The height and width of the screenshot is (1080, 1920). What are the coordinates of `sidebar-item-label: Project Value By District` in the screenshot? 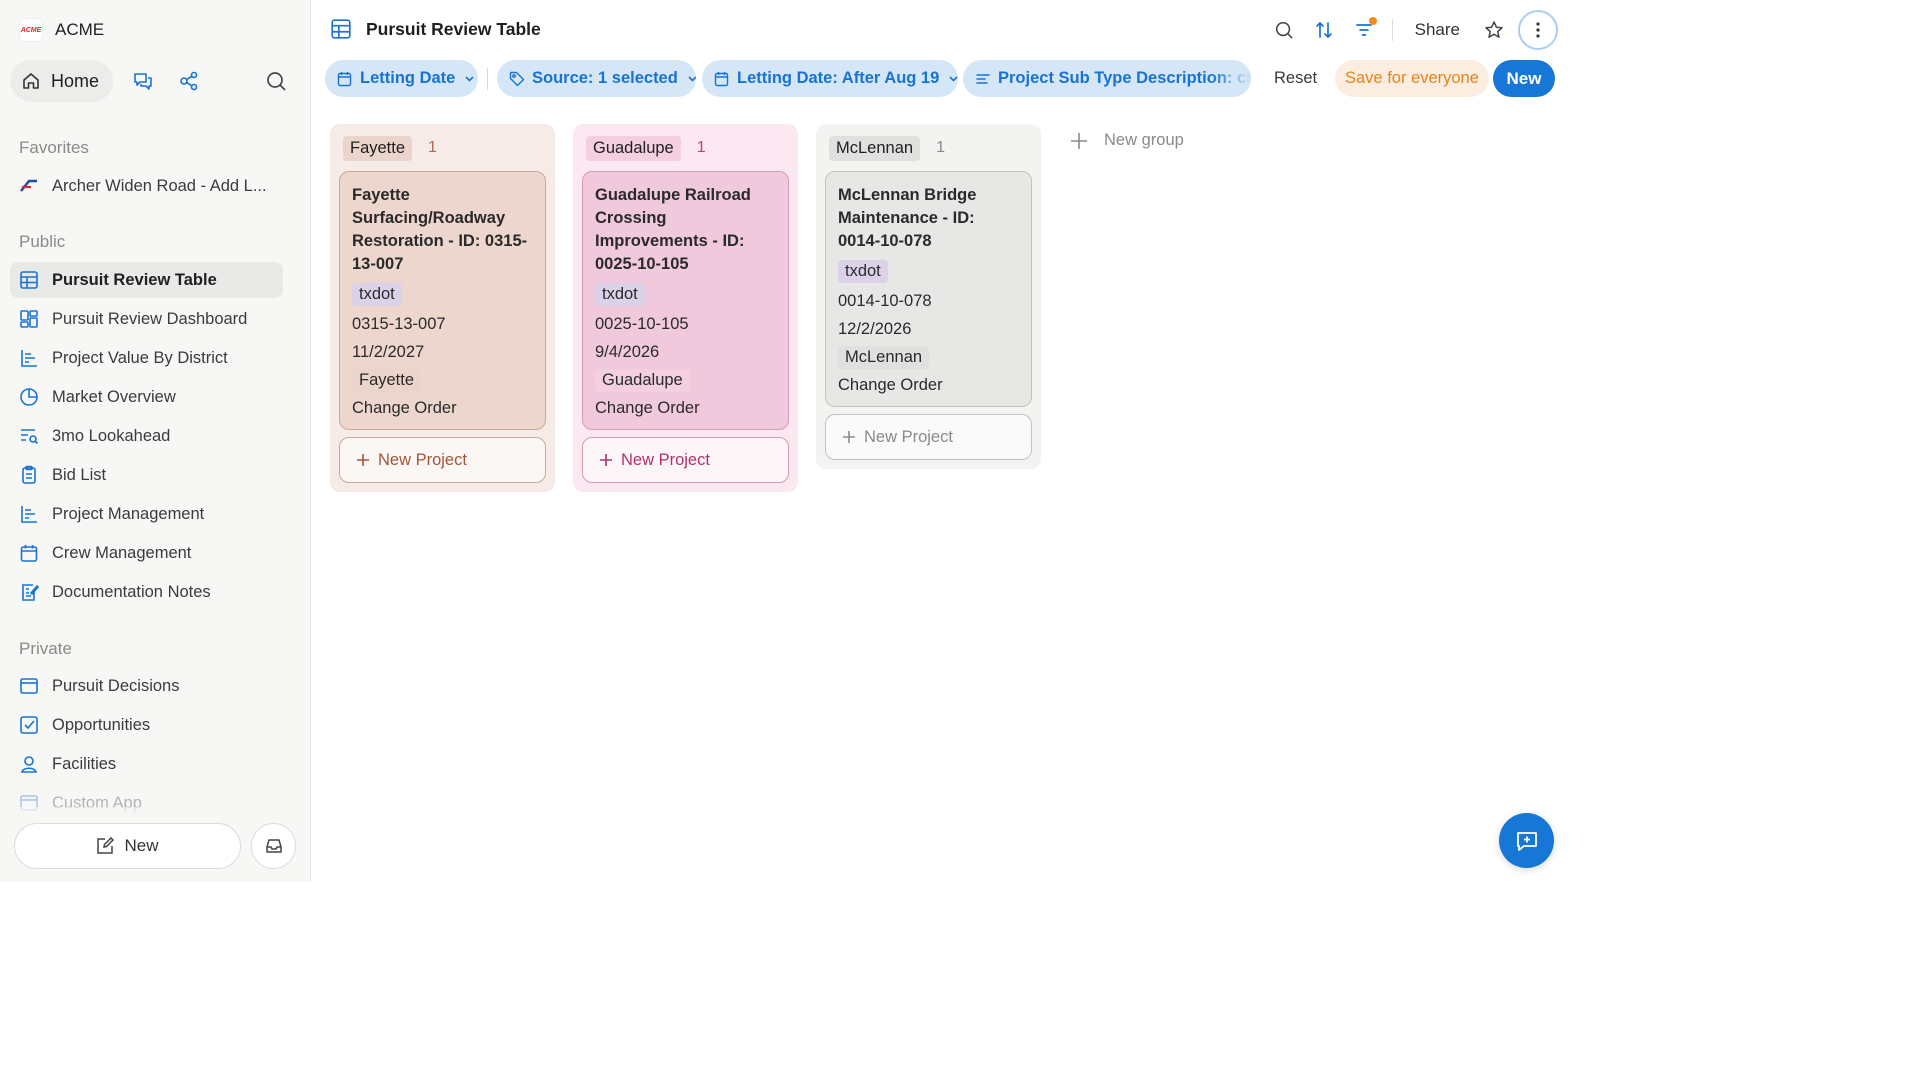 It's located at (140, 357).